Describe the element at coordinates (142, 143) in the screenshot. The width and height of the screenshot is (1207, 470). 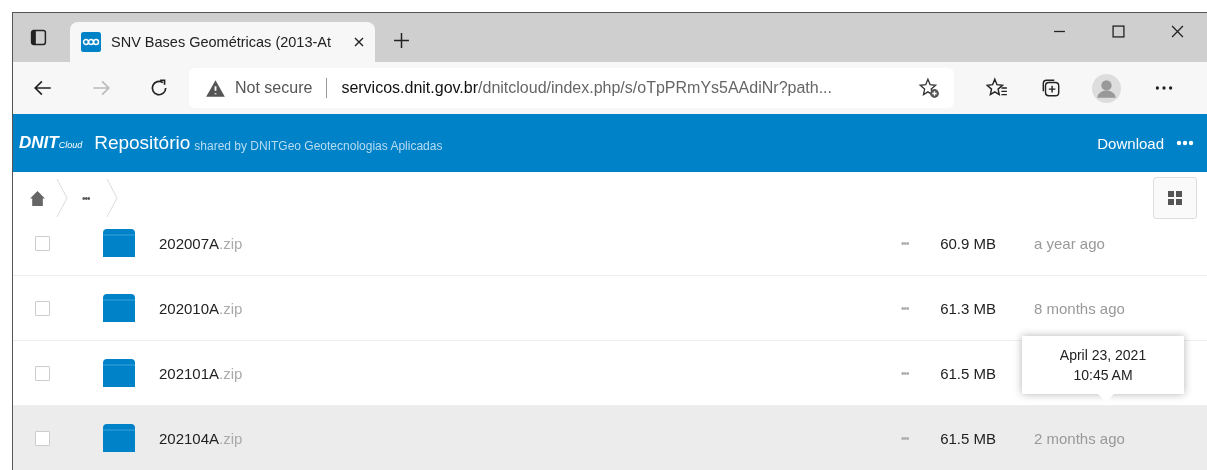
I see `page-title: Repositório` at that location.